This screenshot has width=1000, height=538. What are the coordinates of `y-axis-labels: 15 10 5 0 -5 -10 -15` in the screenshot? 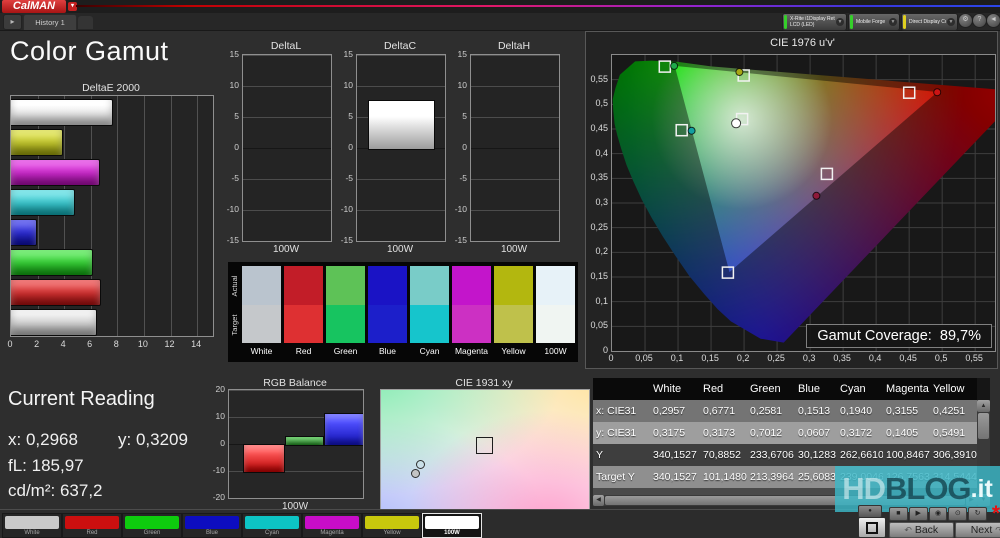 It's located at (460, 147).